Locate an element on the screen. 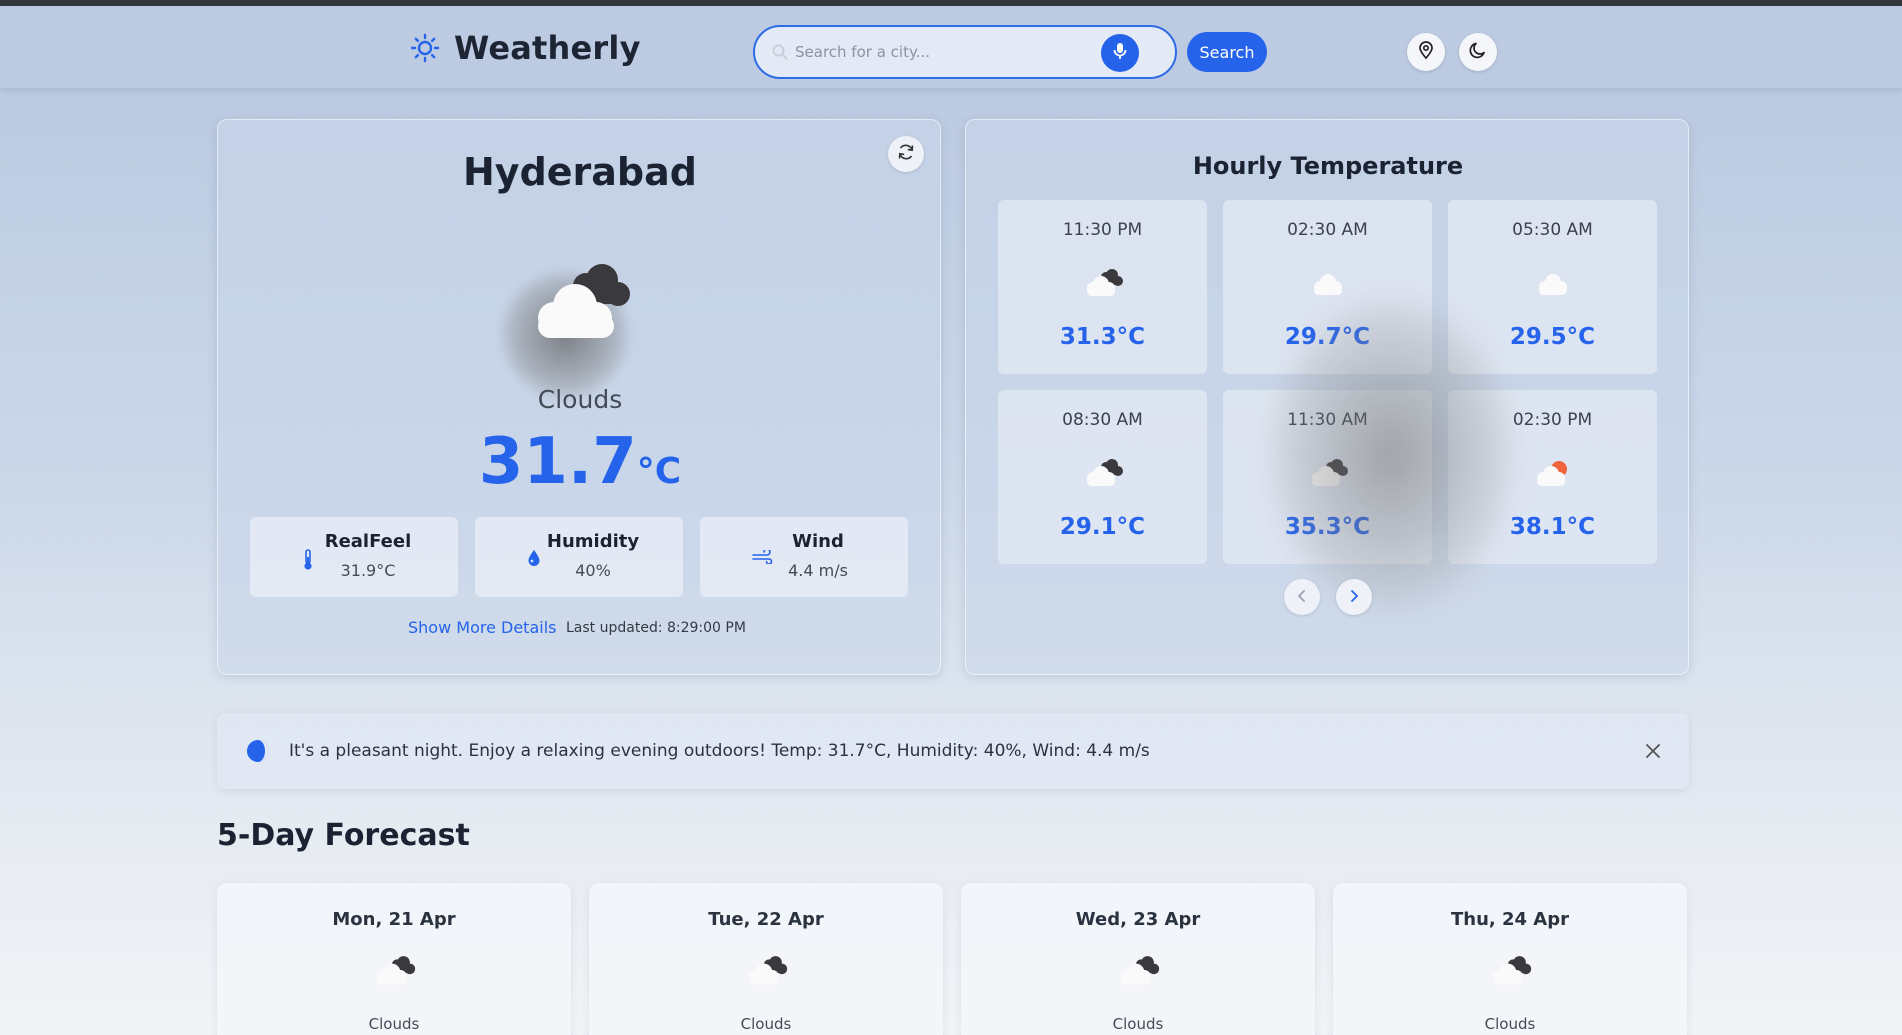 This screenshot has height=1035, width=1902. hourly-item: 02:30 PM 38.1°C is located at coordinates (1552, 477).